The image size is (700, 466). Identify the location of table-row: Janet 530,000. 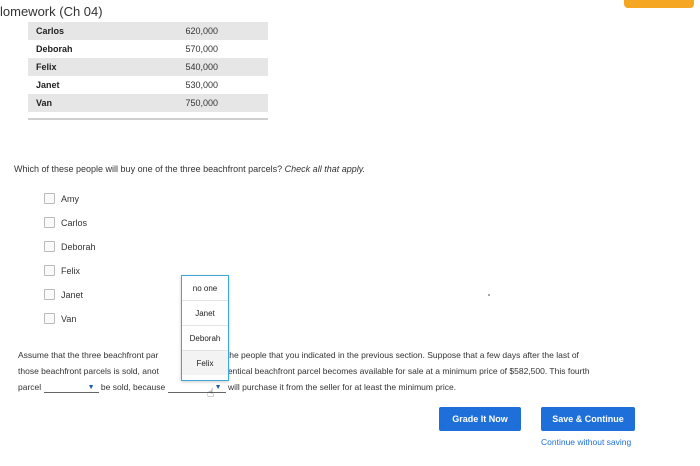
(148, 85).